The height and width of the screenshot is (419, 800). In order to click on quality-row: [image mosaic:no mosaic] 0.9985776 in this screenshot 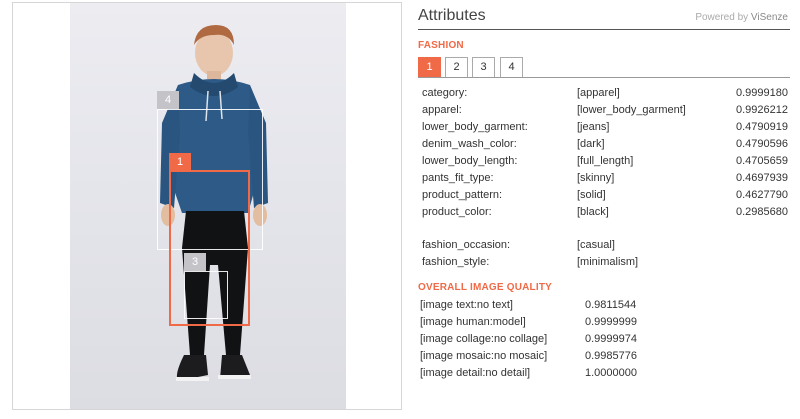, I will do `click(604, 358)`.